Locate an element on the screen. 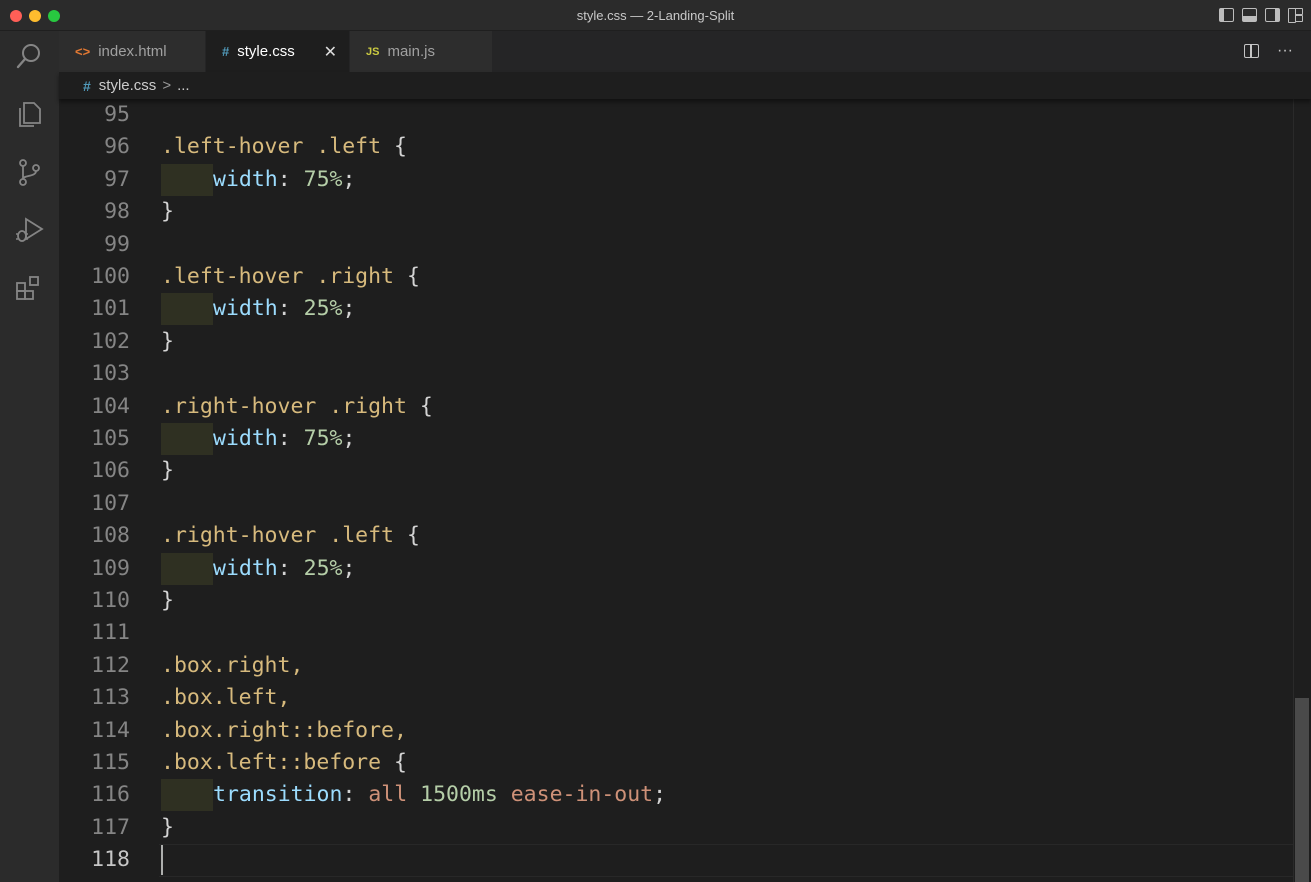 The width and height of the screenshot is (1311, 882). customize-layout-icon is located at coordinates (1295, 15).